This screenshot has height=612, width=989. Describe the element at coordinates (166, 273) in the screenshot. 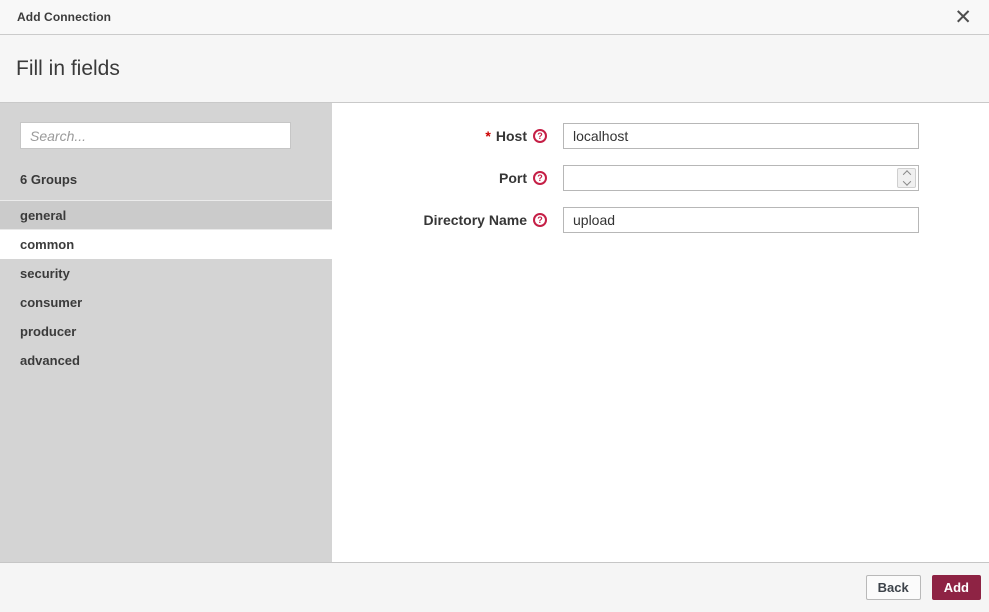

I see `sidebar-item-security: security` at that location.